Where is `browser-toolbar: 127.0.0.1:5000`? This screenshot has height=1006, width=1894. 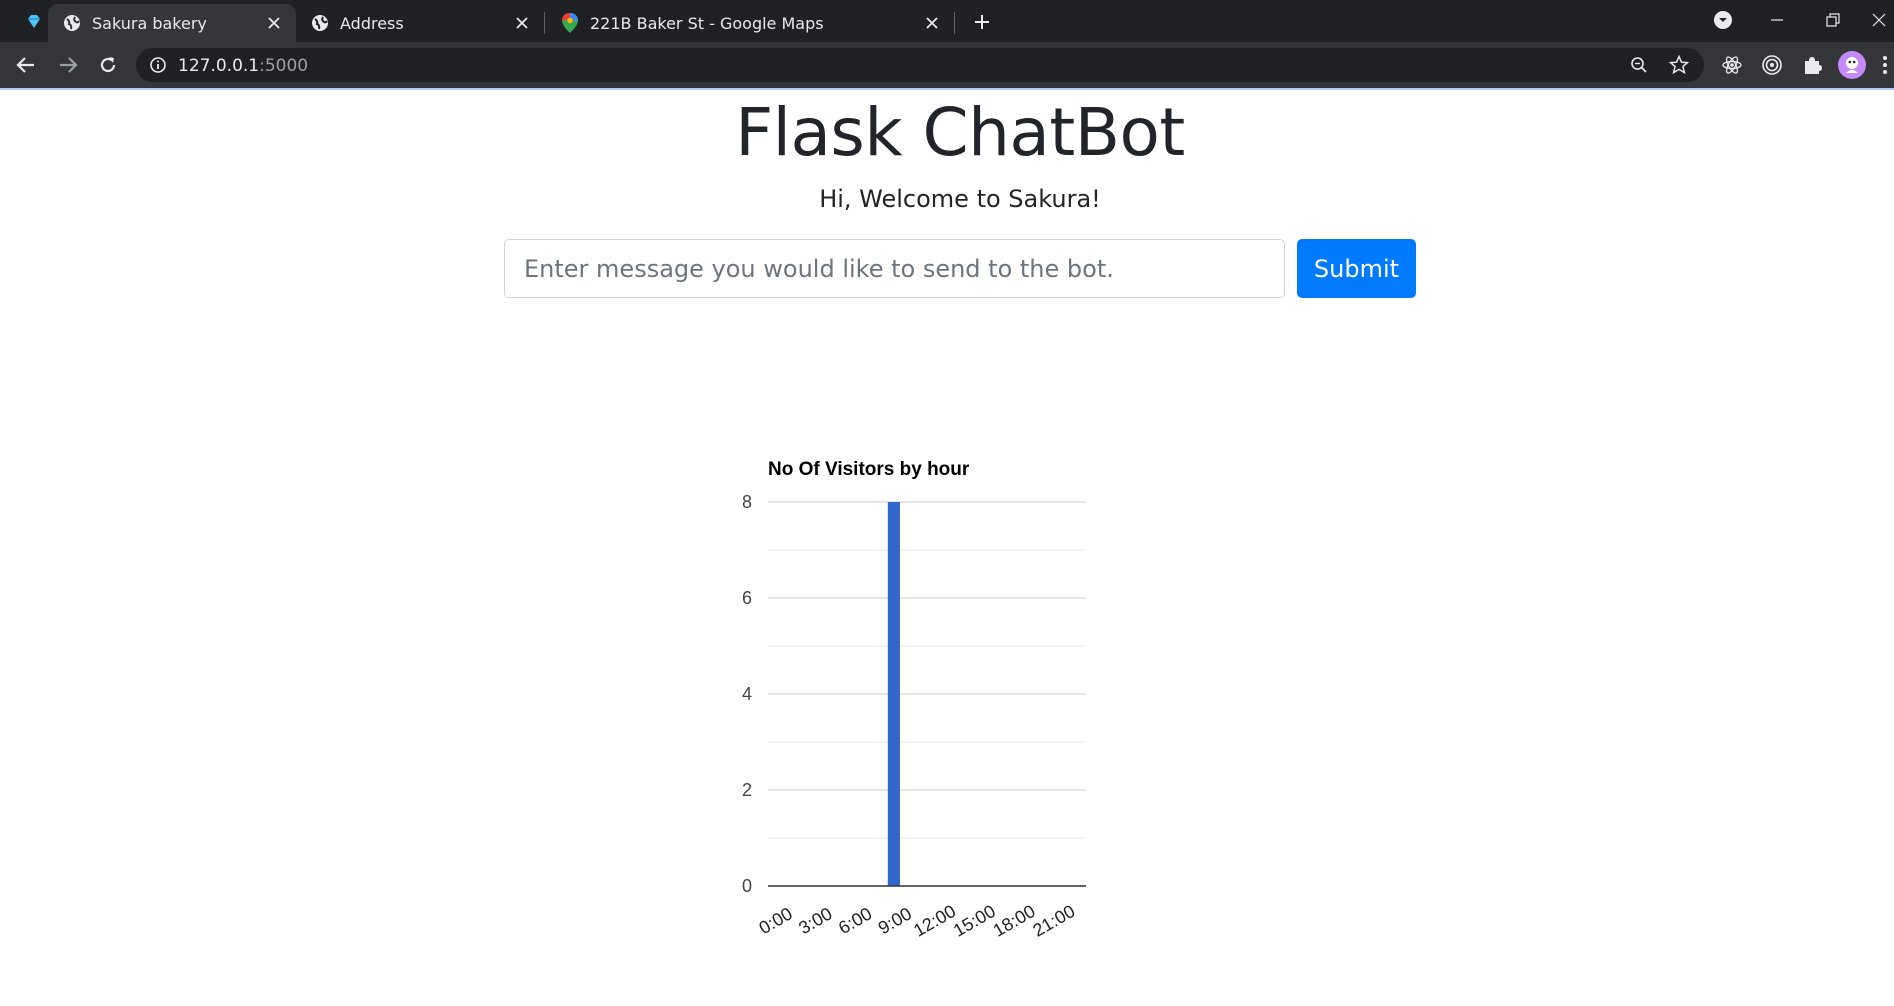
browser-toolbar: 127.0.0.1:5000 is located at coordinates (947, 65).